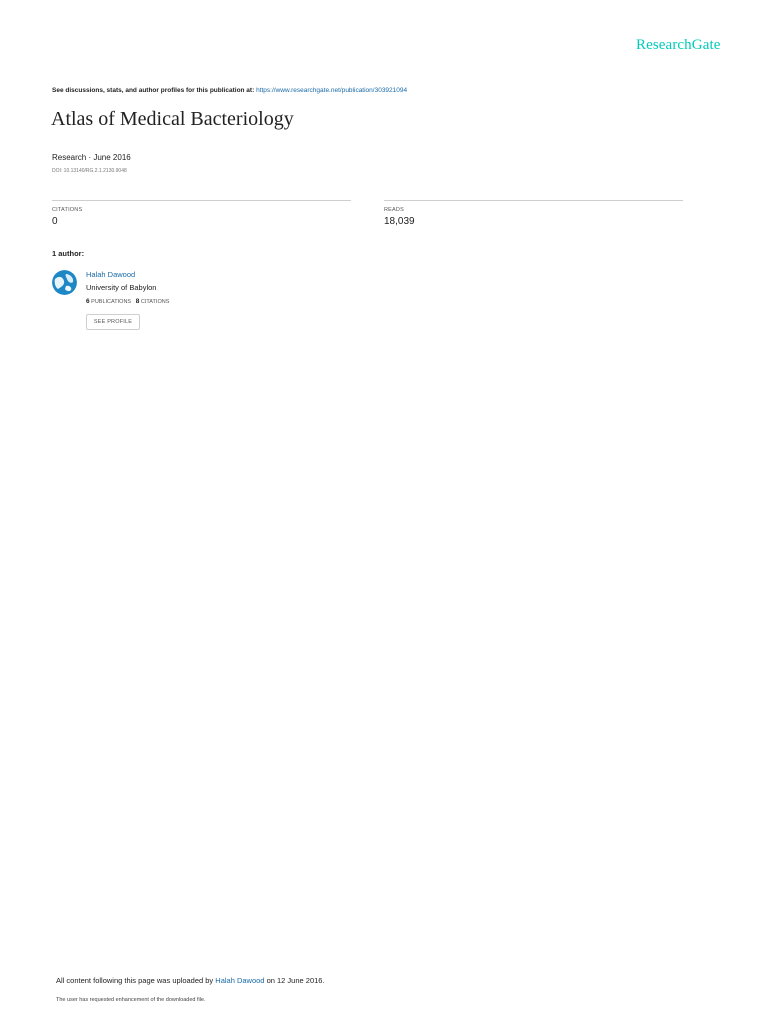 This screenshot has width=768, height=1024. Describe the element at coordinates (121, 287) in the screenshot. I see `author-affiliation: University of Babylon` at that location.